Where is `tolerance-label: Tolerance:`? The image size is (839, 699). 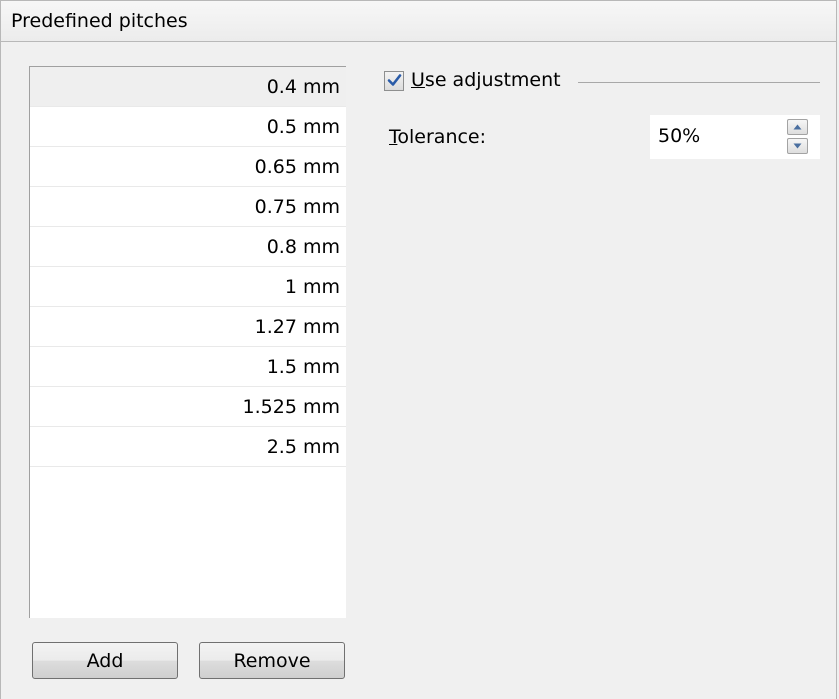
tolerance-label: Tolerance: is located at coordinates (438, 137).